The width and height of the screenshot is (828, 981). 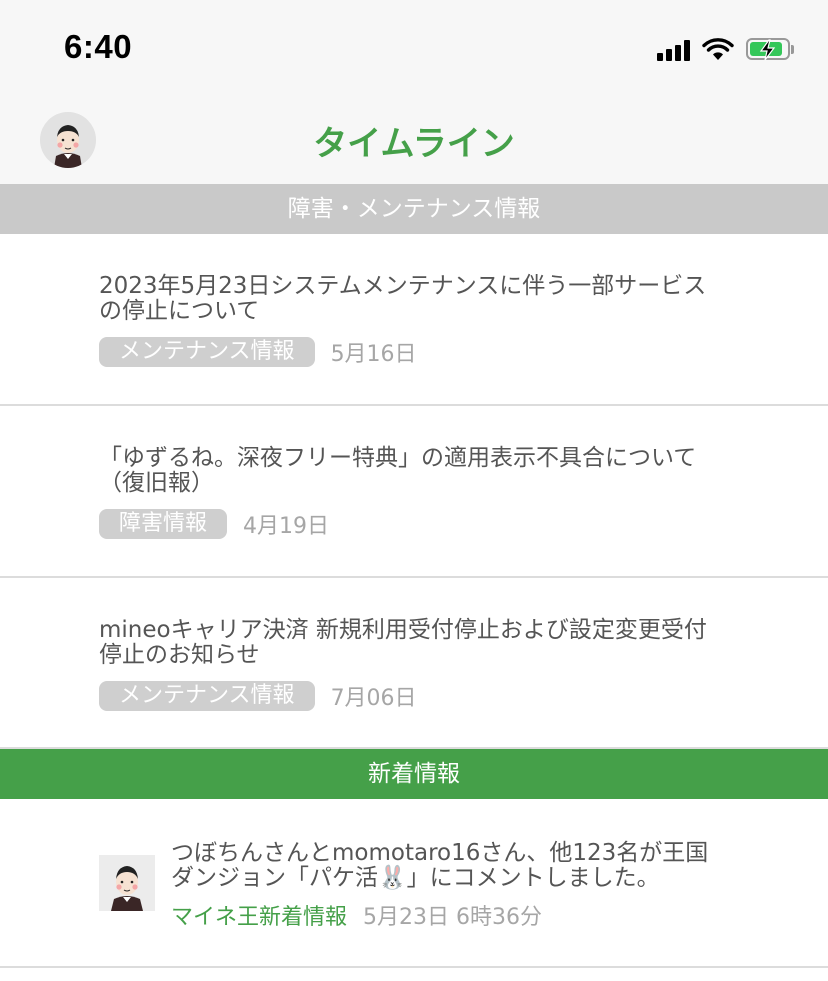 What do you see at coordinates (286, 526) in the screenshot?
I see `item-date: 4月19日` at bounding box center [286, 526].